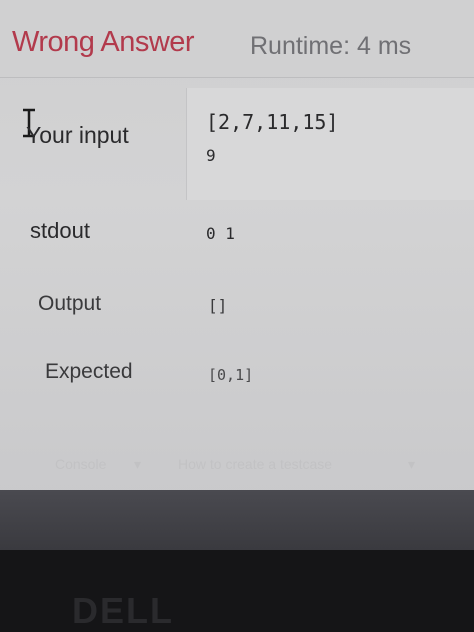 The height and width of the screenshot is (632, 474). What do you see at coordinates (255, 464) in the screenshot?
I see `howto-testcase-link: How to create a testcase` at bounding box center [255, 464].